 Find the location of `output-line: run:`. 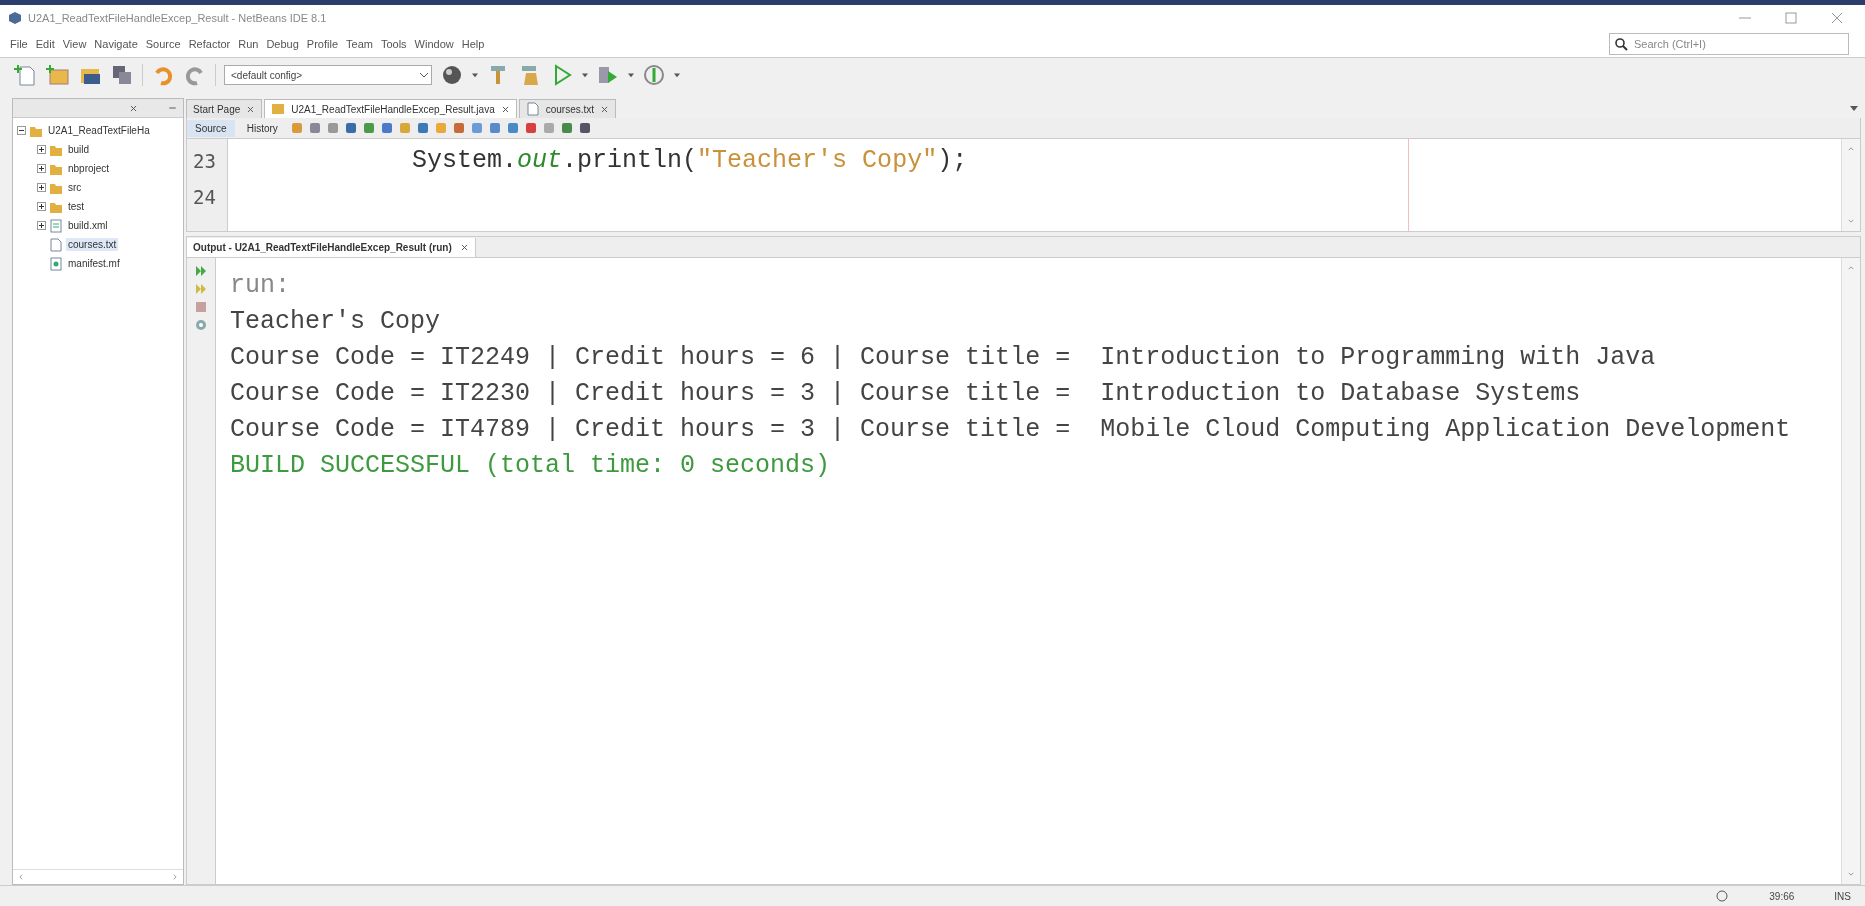

output-line: run: is located at coordinates (260, 286).